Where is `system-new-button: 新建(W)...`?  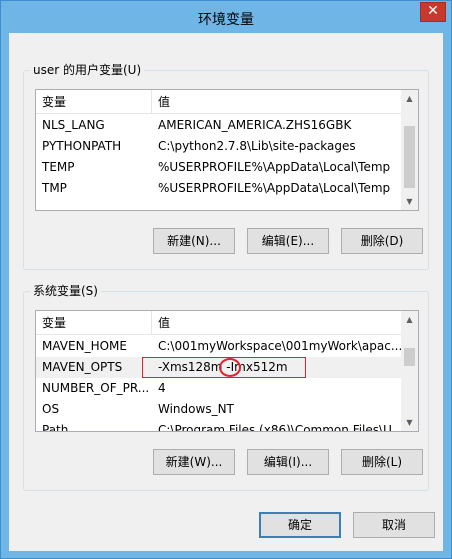 system-new-button: 新建(W)... is located at coordinates (194, 462).